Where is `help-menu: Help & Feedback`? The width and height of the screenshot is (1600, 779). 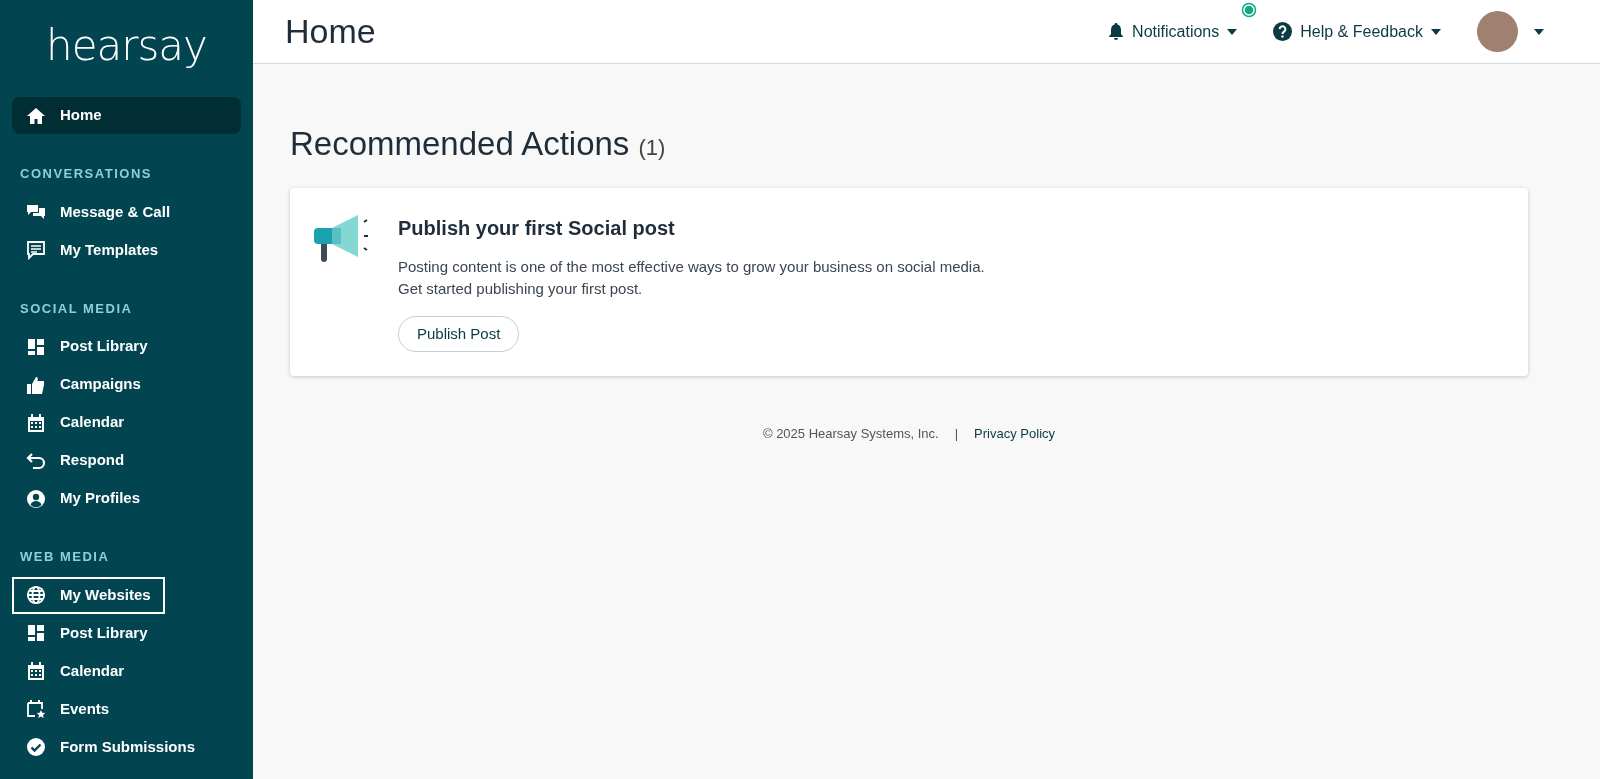
help-menu: Help & Feedback is located at coordinates (1357, 31).